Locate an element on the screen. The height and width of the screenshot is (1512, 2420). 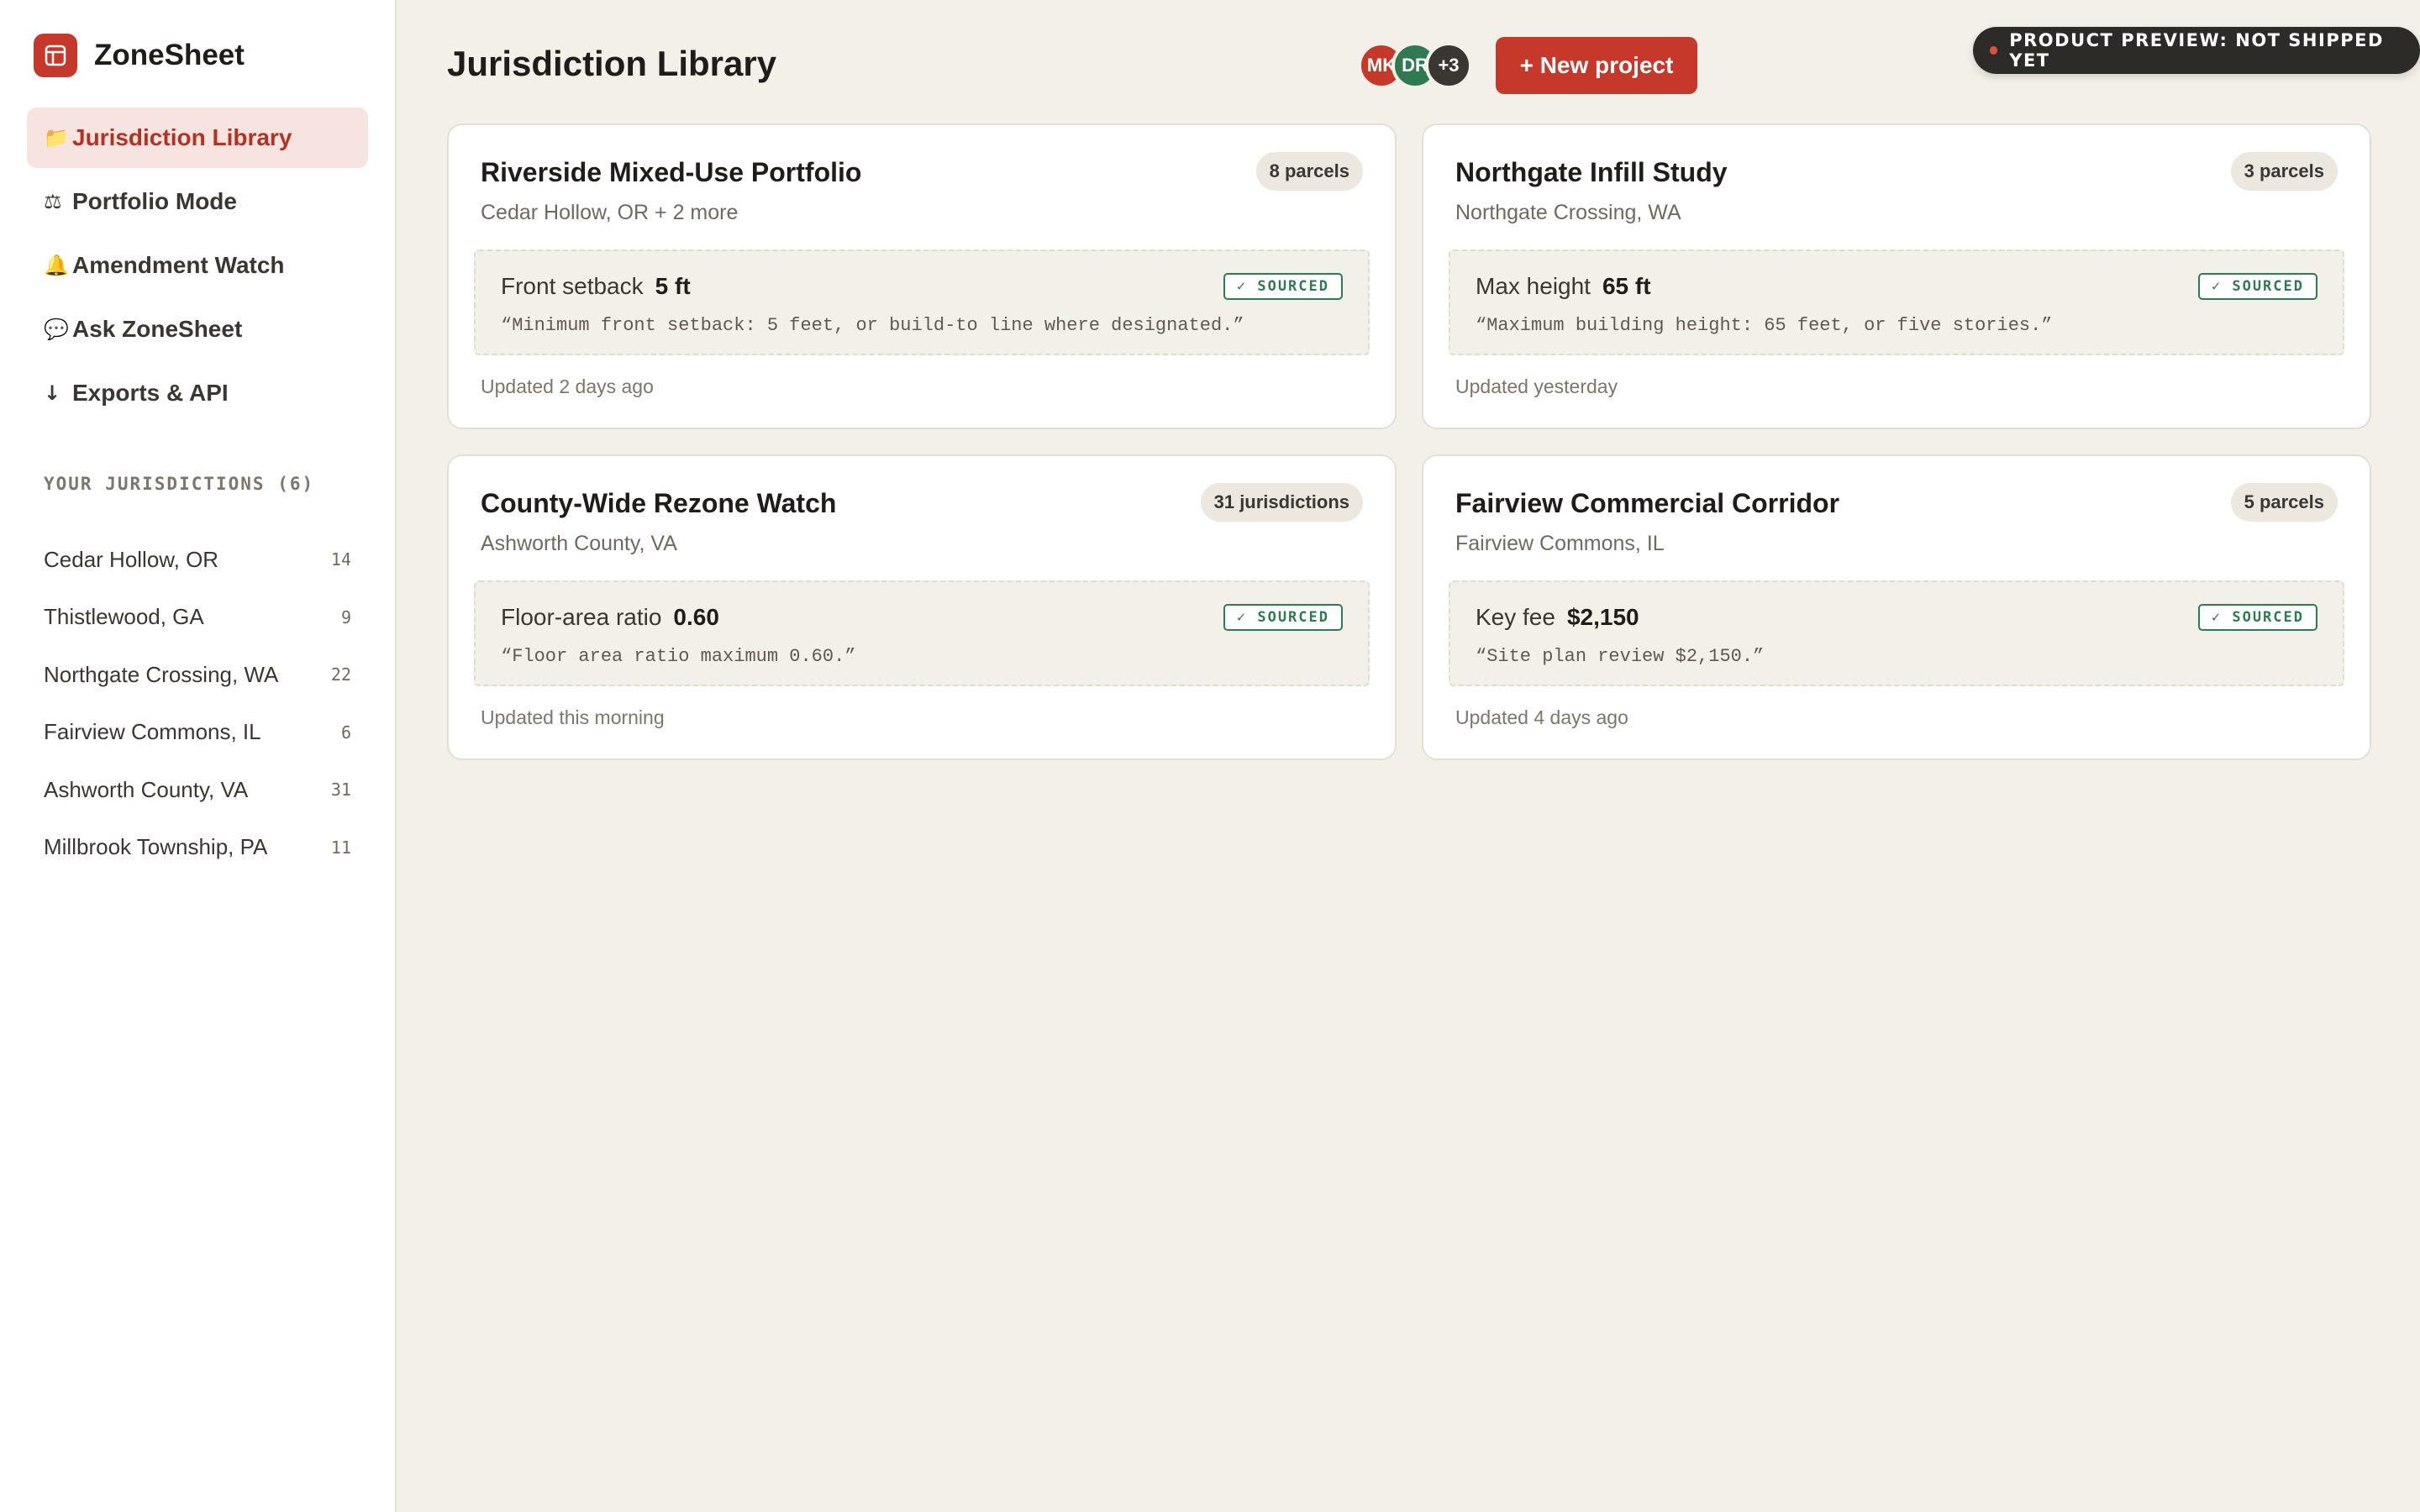
chat-icon: 💬 is located at coordinates (56, 329).